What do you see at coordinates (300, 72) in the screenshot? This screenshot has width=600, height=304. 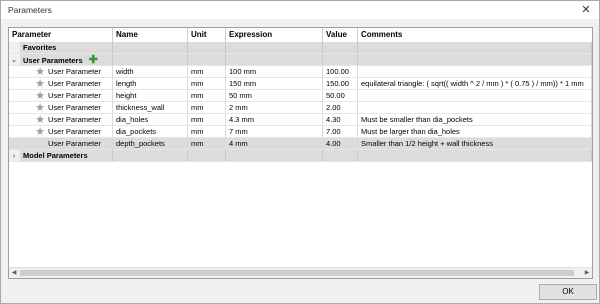 I see `table-row: ★ User Parameter width mm 100 mm 100.00` at bounding box center [300, 72].